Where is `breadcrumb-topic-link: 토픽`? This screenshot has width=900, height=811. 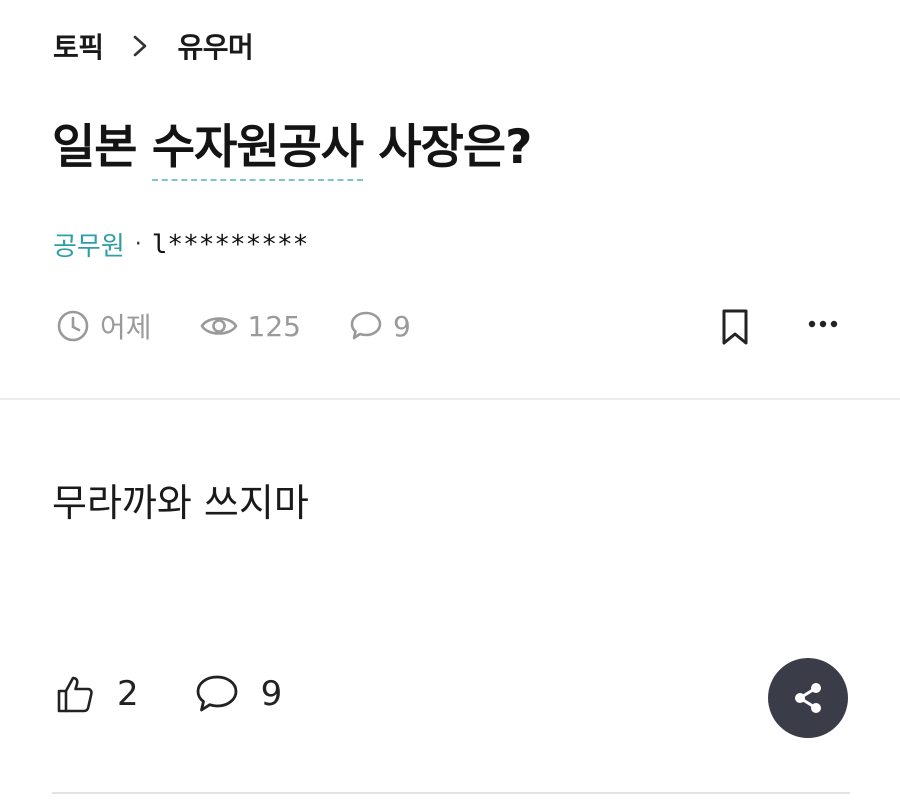
breadcrumb-topic-link: 토픽 is located at coordinates (78, 46).